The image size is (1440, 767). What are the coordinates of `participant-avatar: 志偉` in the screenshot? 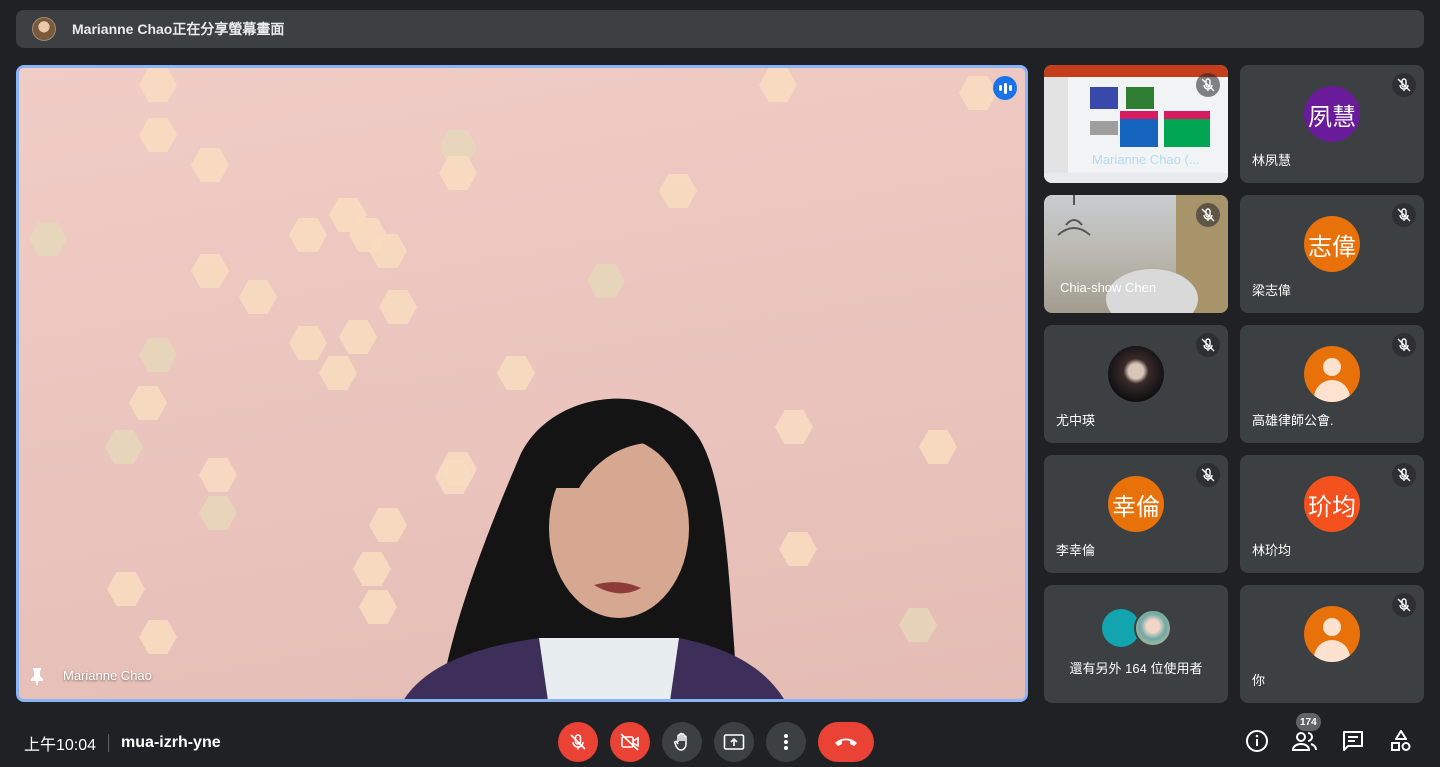 It's located at (1332, 244).